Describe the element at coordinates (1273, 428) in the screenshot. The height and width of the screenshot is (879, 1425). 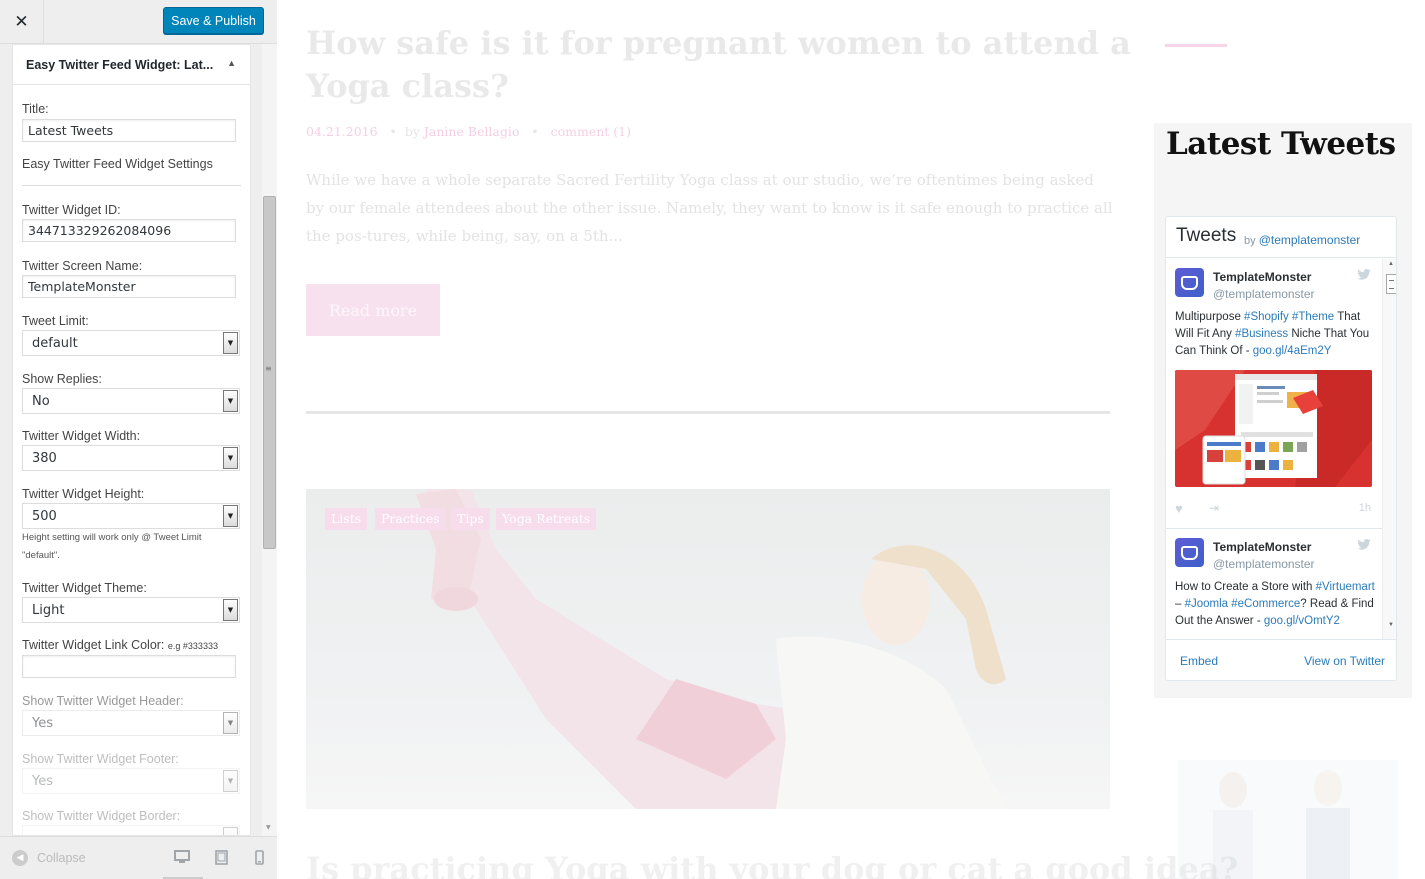
I see `tweet-media-image` at that location.